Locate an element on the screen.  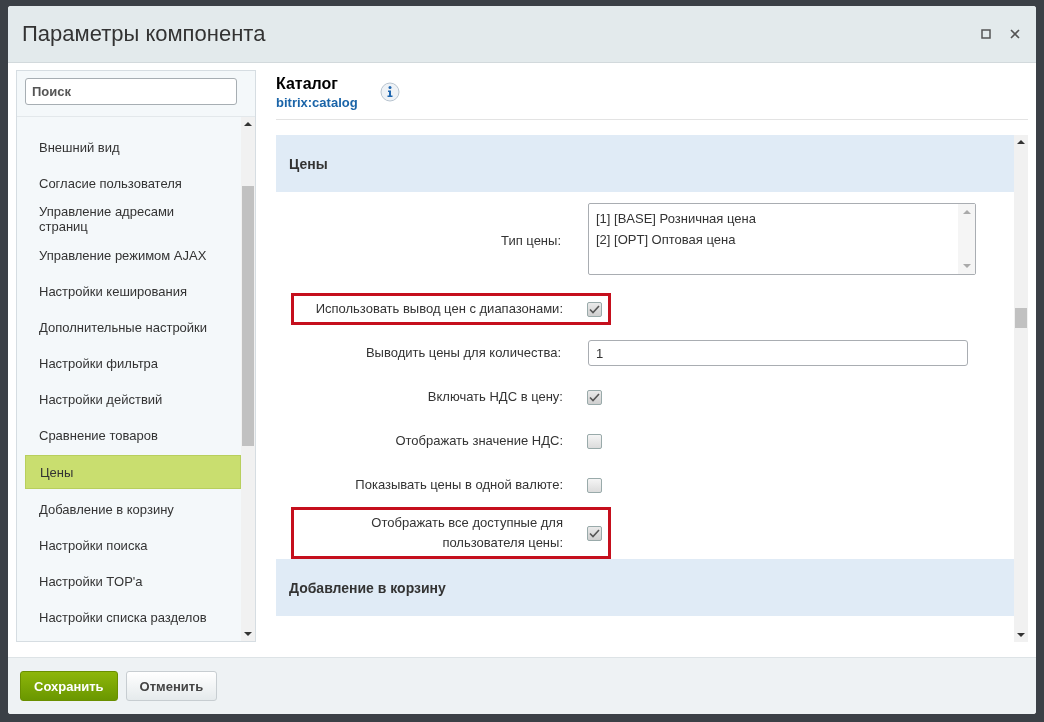
sidebar-item: Настройки кеширования is located at coordinates (133, 291).